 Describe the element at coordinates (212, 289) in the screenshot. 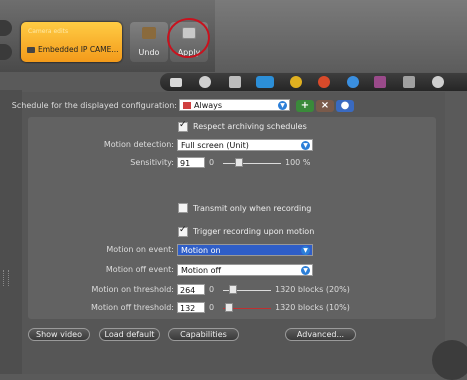

I see `motion-on-threshold-min: 0` at that location.